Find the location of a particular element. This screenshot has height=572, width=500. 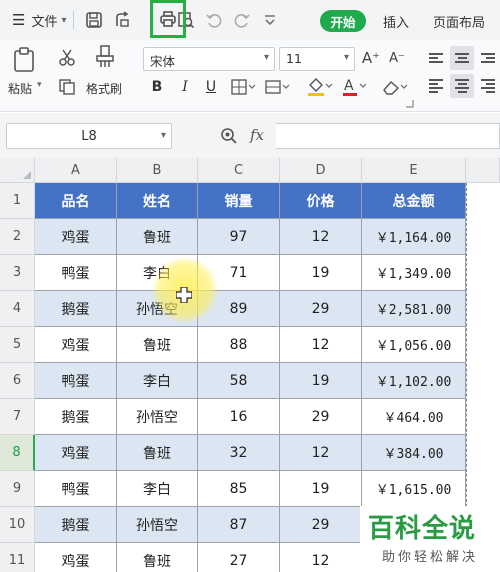

align-center-button is located at coordinates (462, 86).